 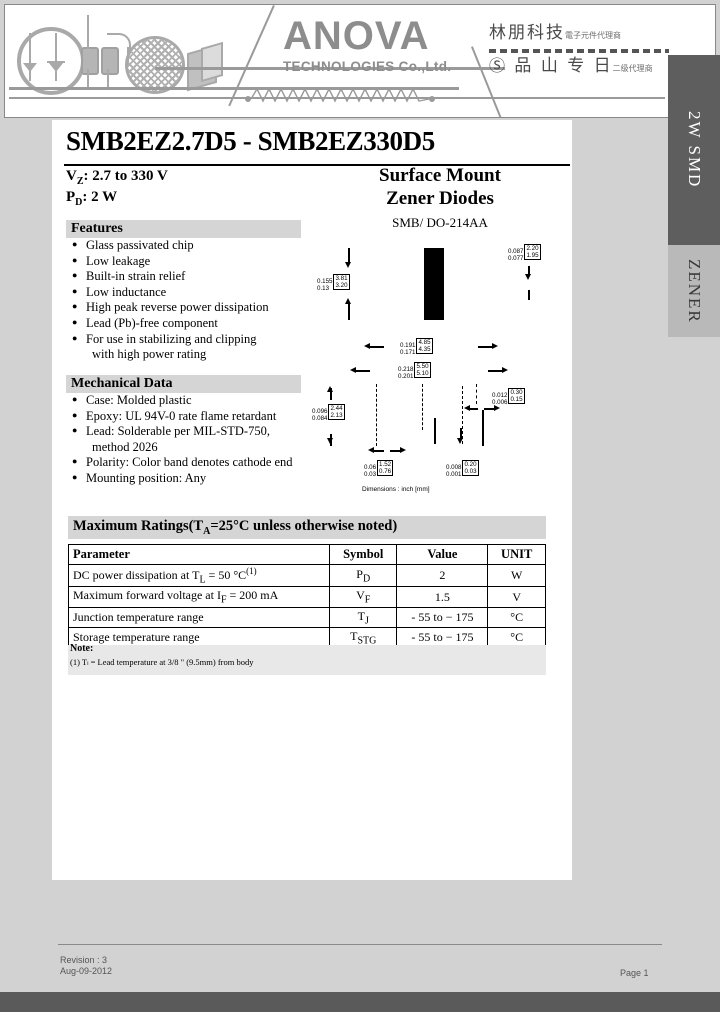 I want to click on product-type-line2: Zener Diodes, so click(x=440, y=198).